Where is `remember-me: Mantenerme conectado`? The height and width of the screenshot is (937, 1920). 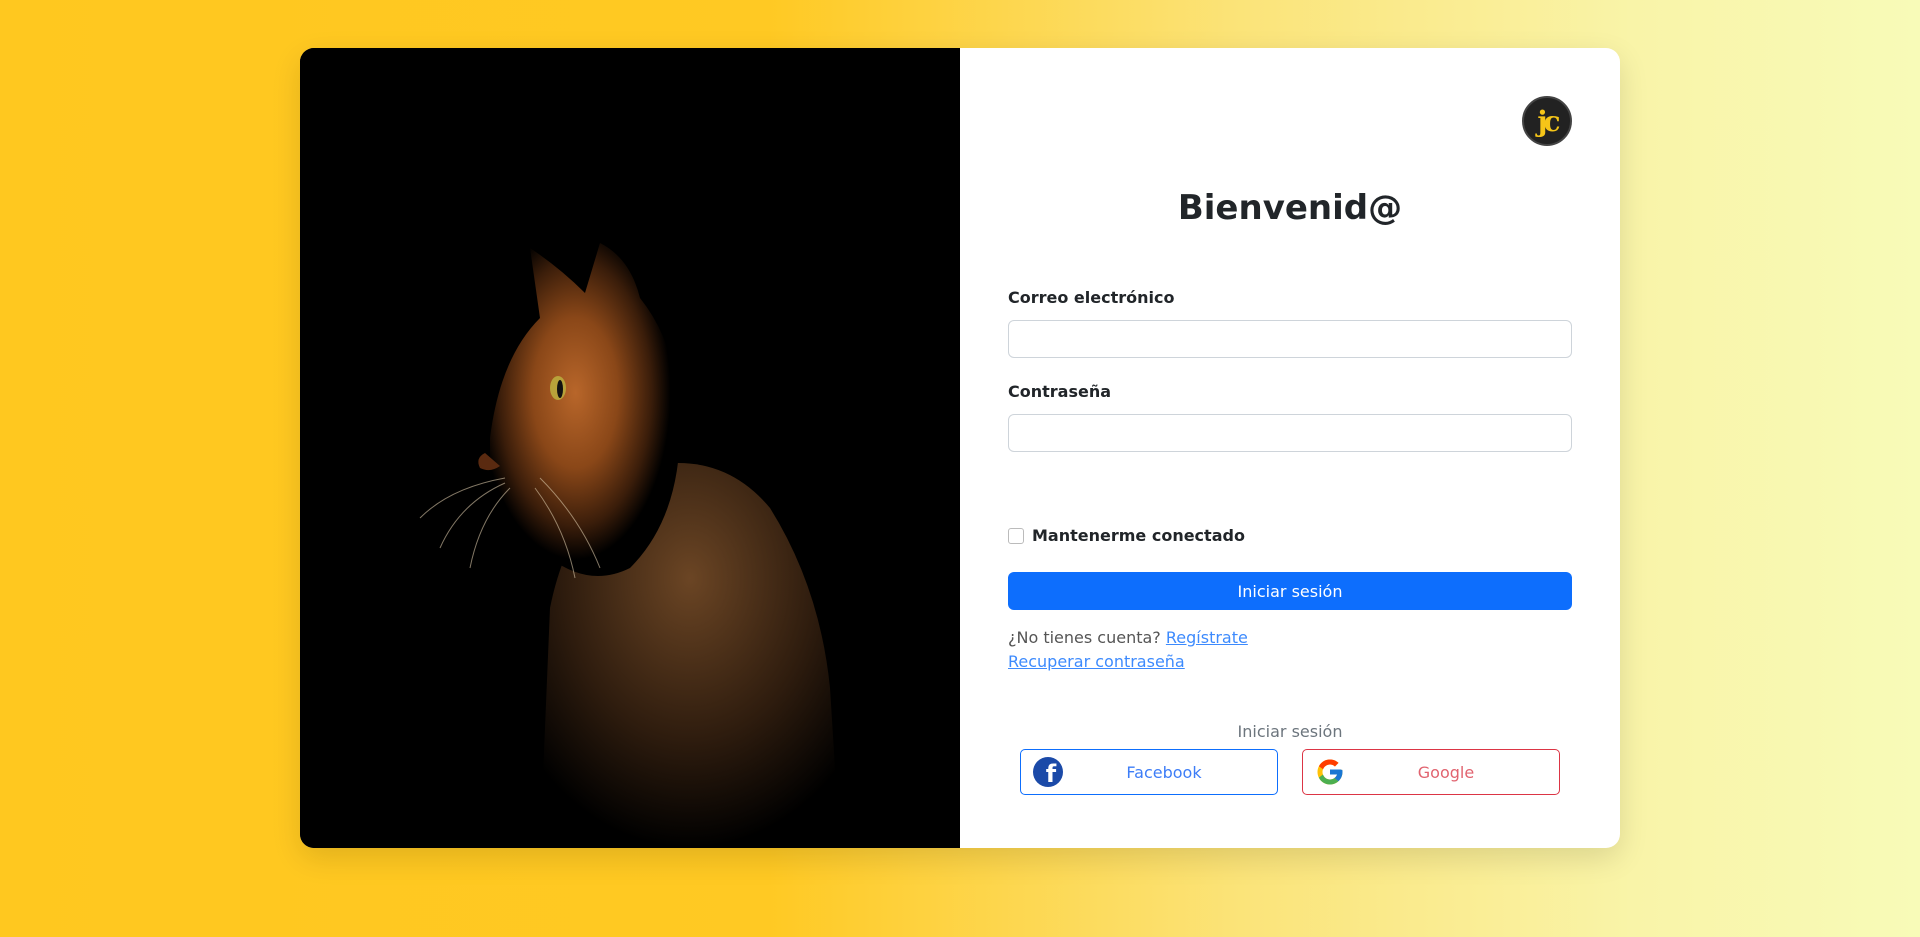
remember-me: Mantenerme conectado is located at coordinates (1126, 535).